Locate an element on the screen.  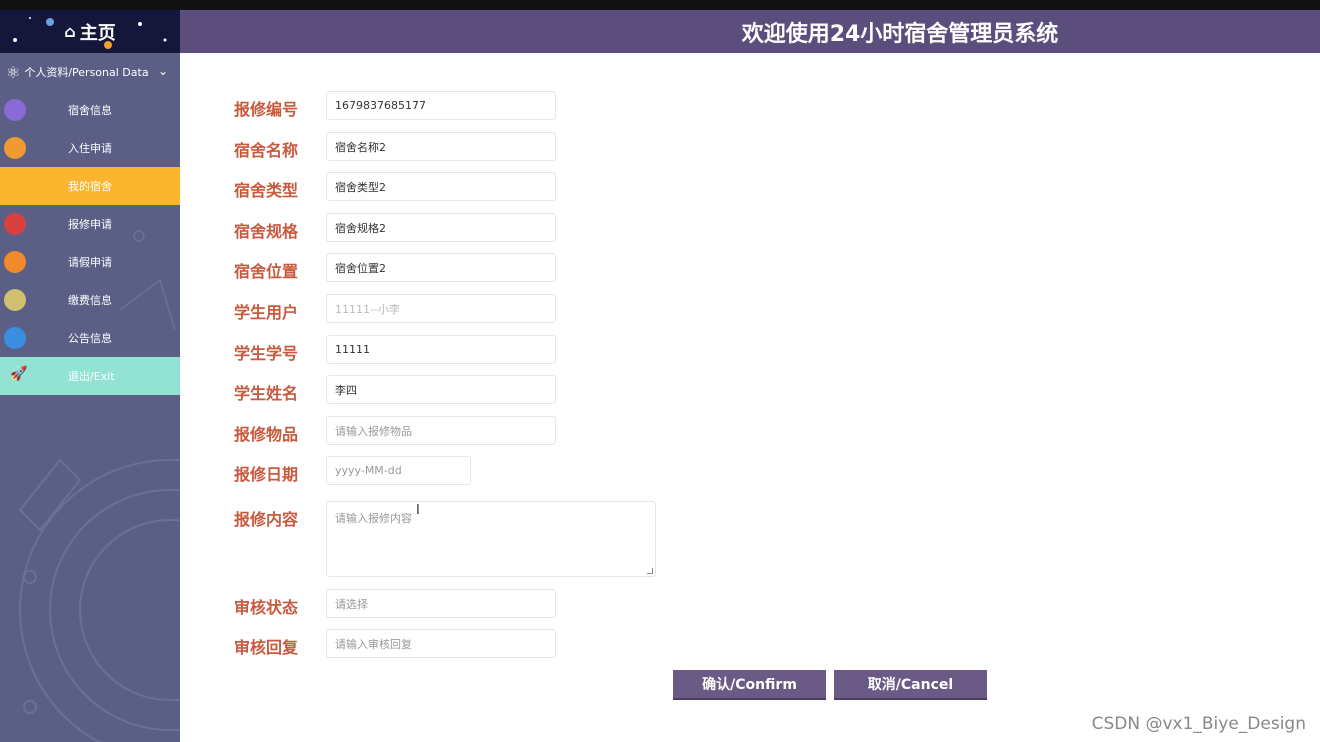
sidebar-item-label: 宿舍信息 is located at coordinates (90, 110).